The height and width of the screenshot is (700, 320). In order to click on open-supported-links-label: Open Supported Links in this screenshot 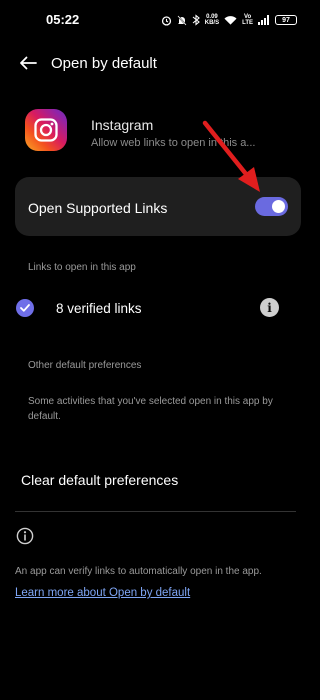, I will do `click(98, 208)`.